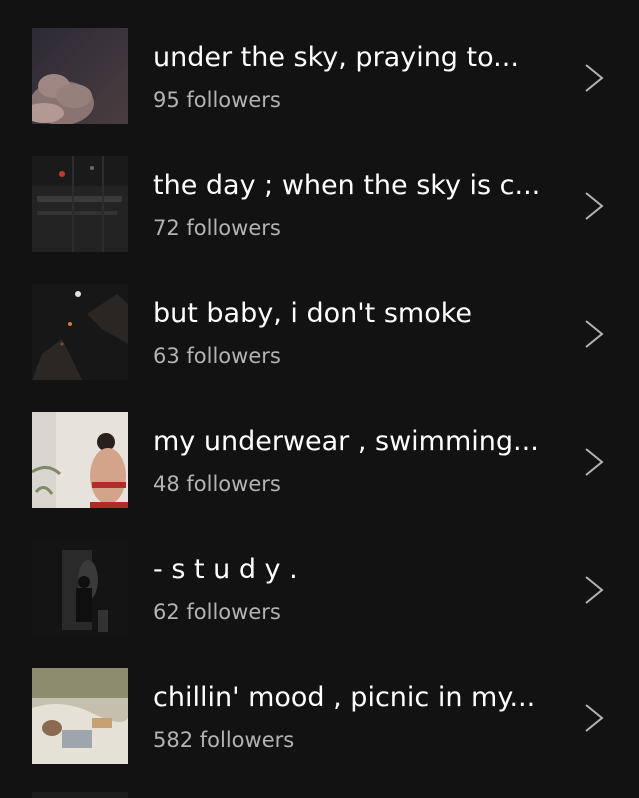  I want to click on cloudy-sky-image, so click(80, 76).